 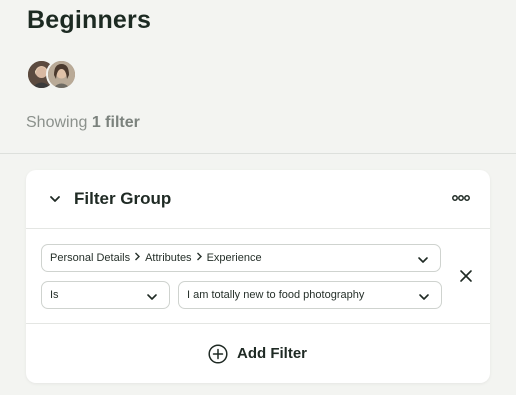 I want to click on close-icon, so click(x=466, y=276).